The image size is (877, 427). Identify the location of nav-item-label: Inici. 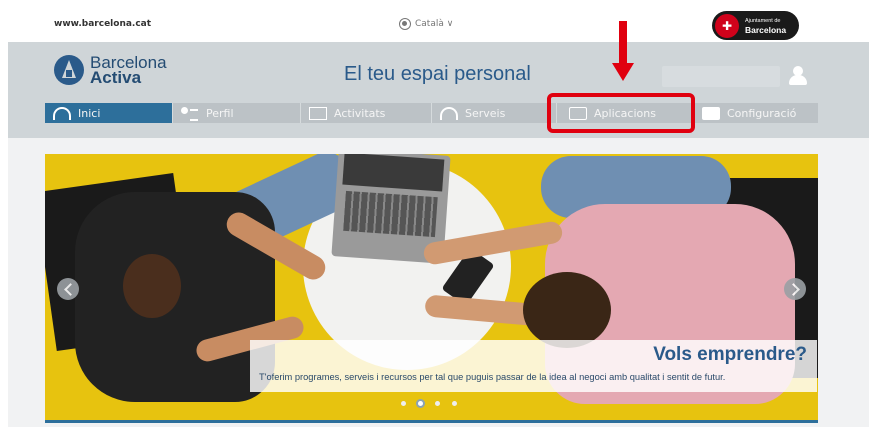
(89, 113).